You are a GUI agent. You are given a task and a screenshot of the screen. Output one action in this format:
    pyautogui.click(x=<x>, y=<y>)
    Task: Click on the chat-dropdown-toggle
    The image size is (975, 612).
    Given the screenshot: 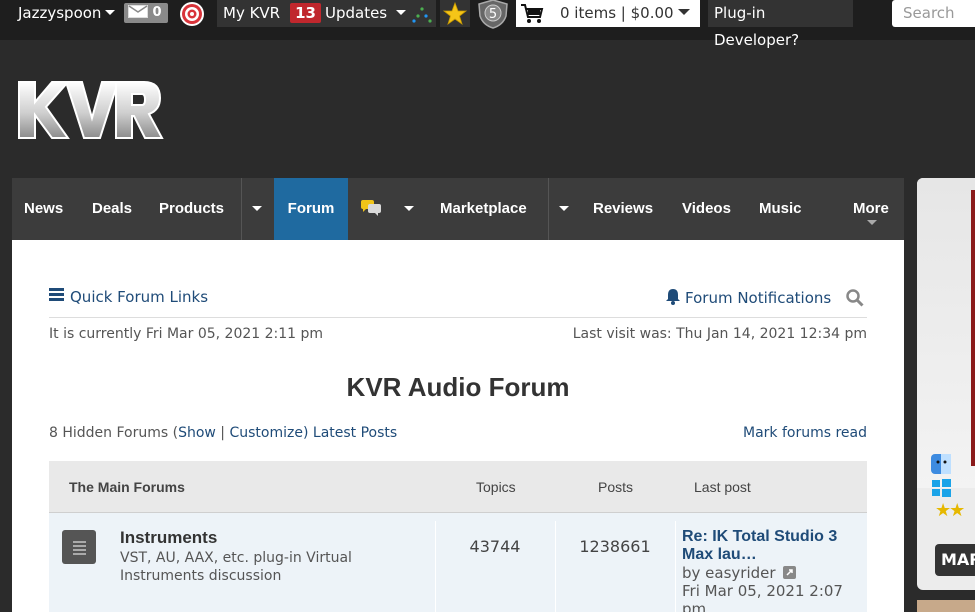 What is the action you would take?
    pyautogui.click(x=409, y=209)
    